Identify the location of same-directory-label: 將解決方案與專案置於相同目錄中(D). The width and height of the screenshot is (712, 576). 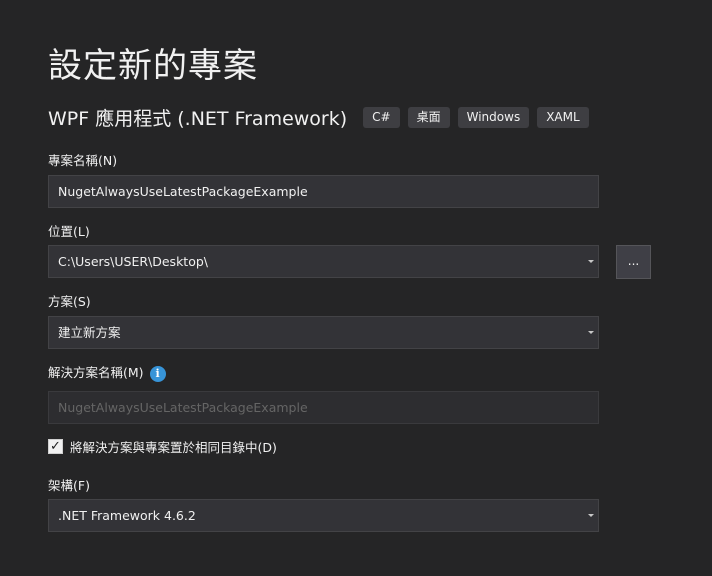
(173, 446).